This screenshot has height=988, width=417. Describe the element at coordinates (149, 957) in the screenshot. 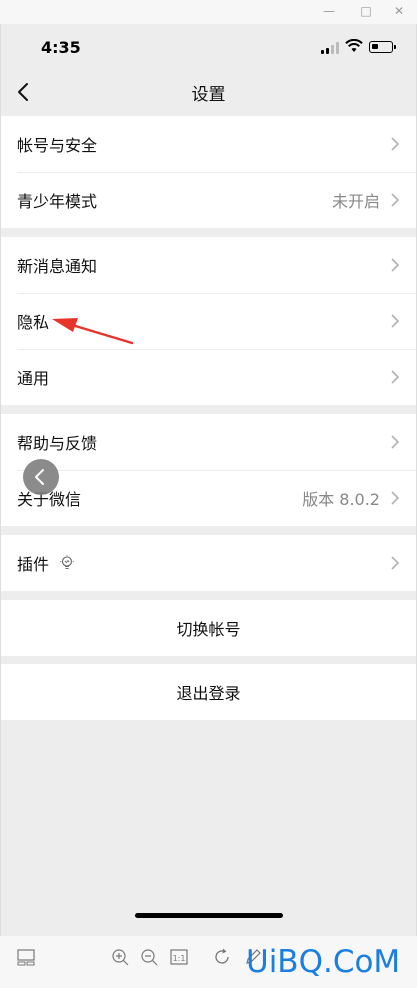

I see `zoom-out-icon` at that location.